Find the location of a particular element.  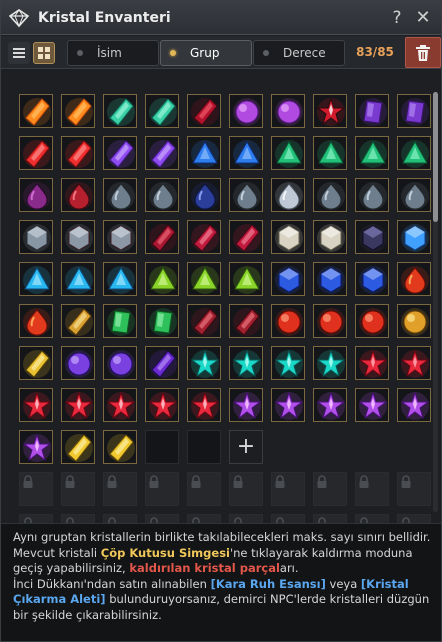

scrollbar-thumb is located at coordinates (435, 157).